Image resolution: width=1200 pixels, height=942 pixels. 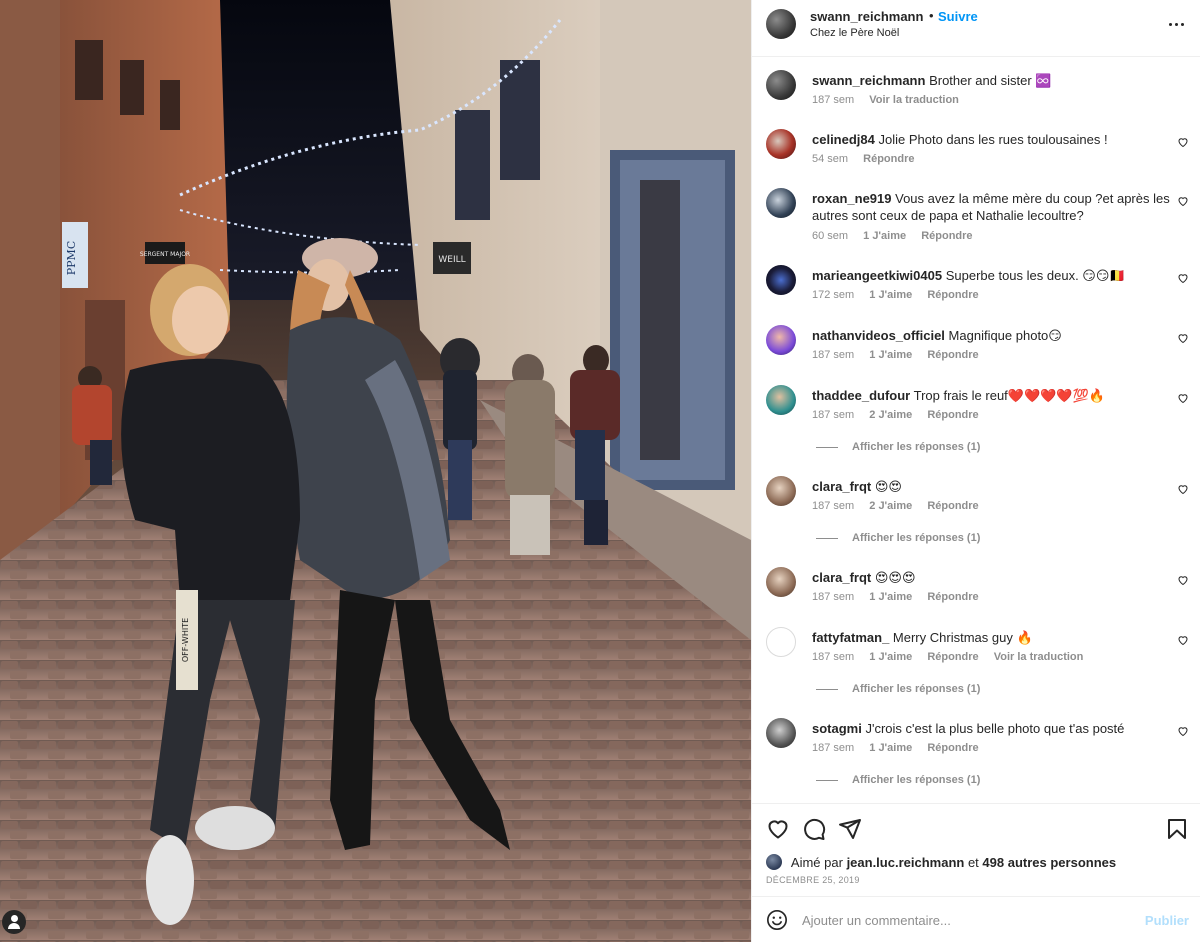 What do you see at coordinates (778, 829) in the screenshot?
I see `heart-icon` at bounding box center [778, 829].